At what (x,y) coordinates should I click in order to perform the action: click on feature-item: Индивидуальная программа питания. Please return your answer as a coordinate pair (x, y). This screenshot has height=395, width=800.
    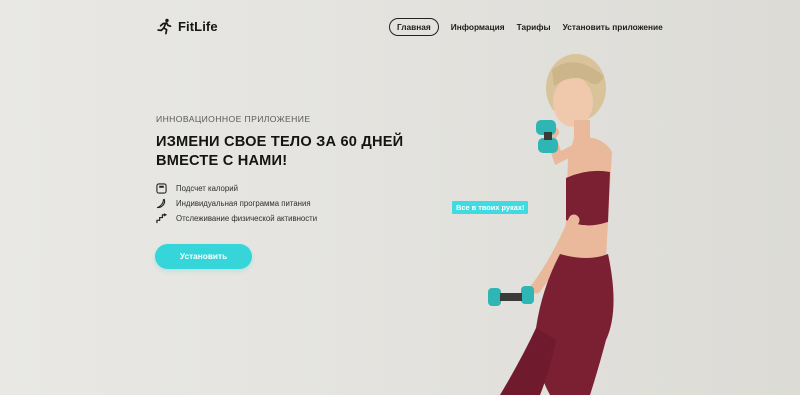
    Looking at the image, I should click on (236, 203).